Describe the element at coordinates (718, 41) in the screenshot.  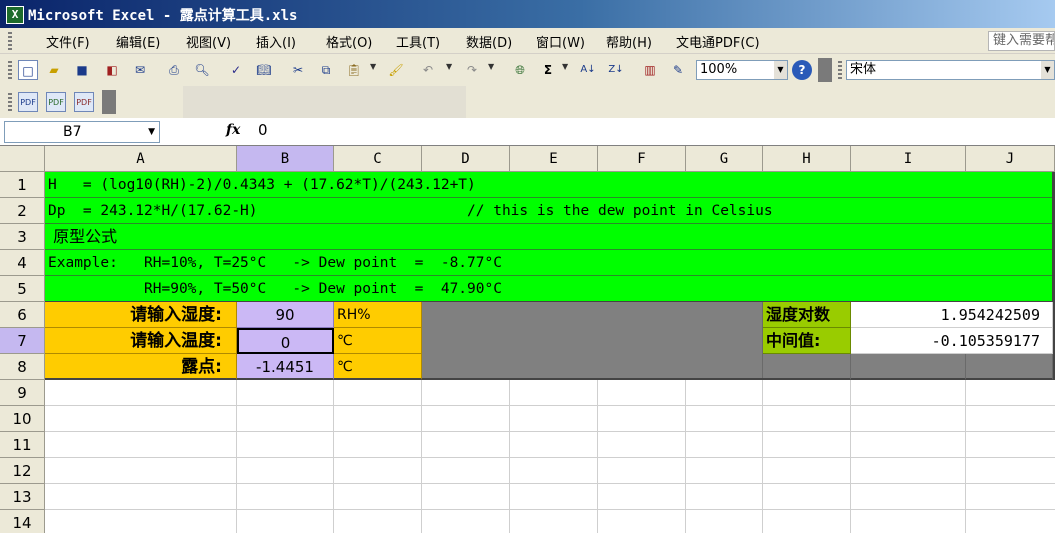
I see `menu-pdf: 文电通PDF(C)` at that location.